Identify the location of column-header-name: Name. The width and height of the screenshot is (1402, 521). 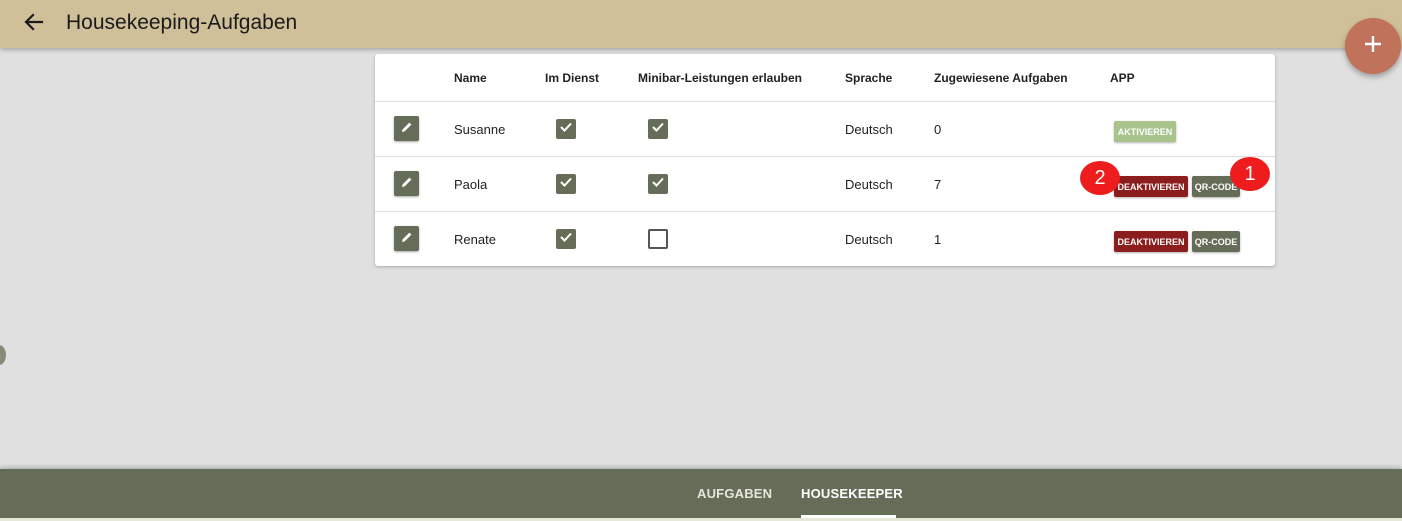
(470, 78).